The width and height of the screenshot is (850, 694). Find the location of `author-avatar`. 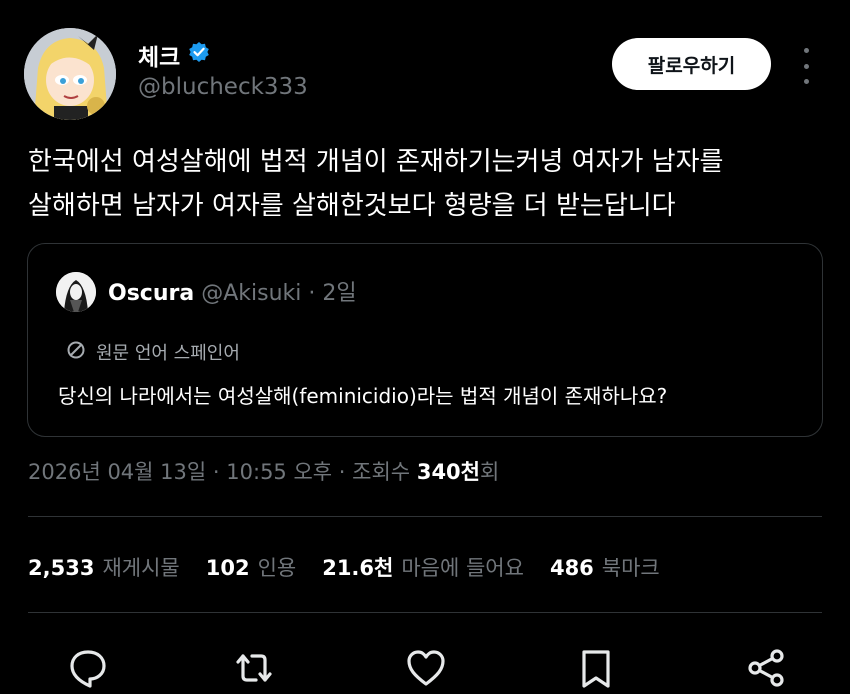

author-avatar is located at coordinates (70, 74).